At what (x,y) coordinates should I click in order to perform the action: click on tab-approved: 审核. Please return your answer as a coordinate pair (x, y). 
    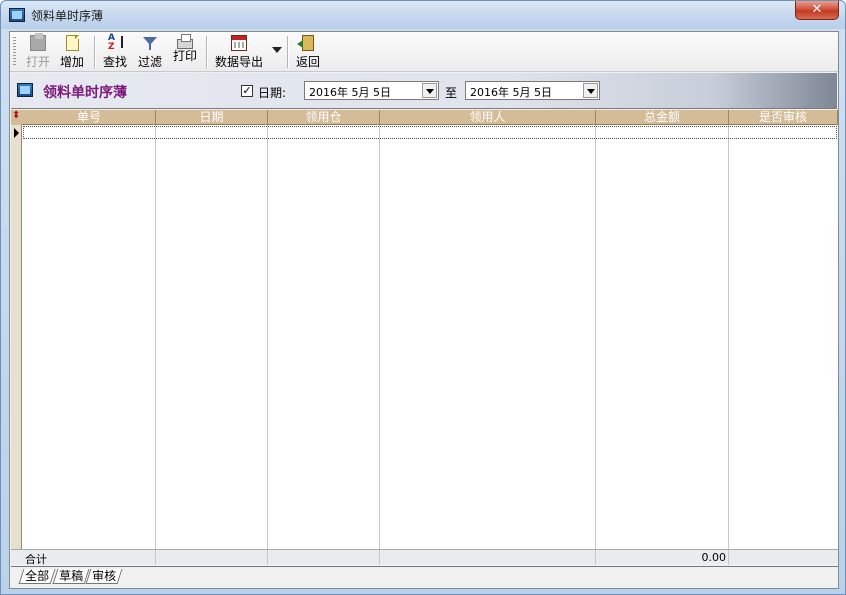
    Looking at the image, I should click on (104, 576).